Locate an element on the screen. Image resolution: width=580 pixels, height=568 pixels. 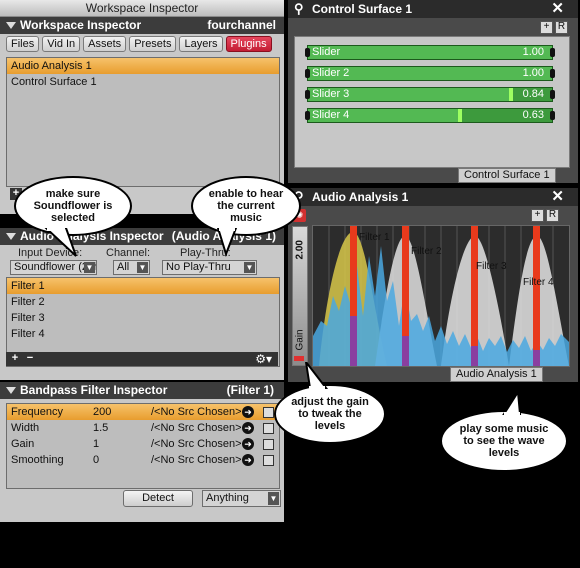
bandpass-title: Bandpass Filter Inspector is located at coordinates (94, 390).